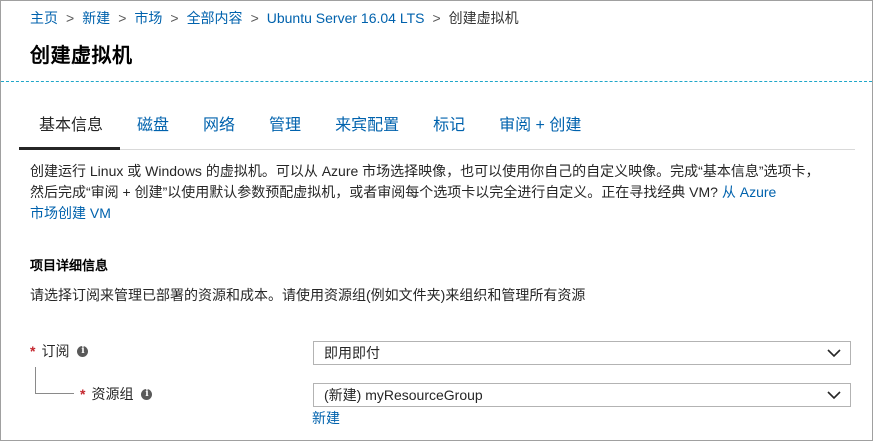  I want to click on page-title: 创建虚拟机, so click(81, 56).